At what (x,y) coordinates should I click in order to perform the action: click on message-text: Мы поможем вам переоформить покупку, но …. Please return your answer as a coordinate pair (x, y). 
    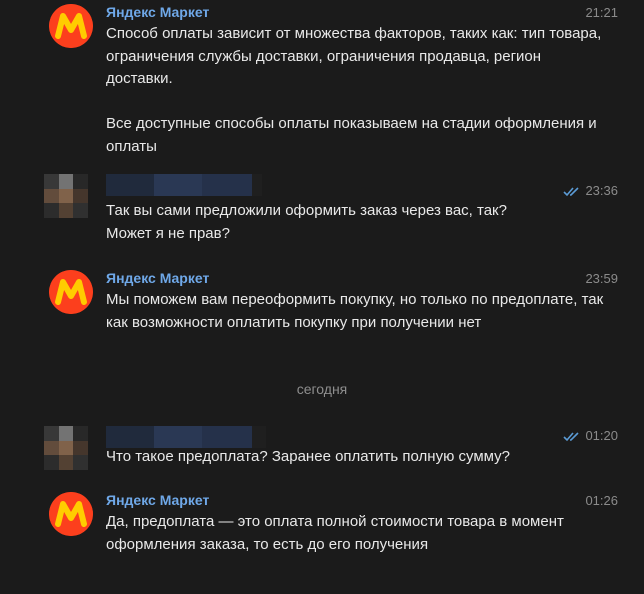
    Looking at the image, I should click on (355, 311).